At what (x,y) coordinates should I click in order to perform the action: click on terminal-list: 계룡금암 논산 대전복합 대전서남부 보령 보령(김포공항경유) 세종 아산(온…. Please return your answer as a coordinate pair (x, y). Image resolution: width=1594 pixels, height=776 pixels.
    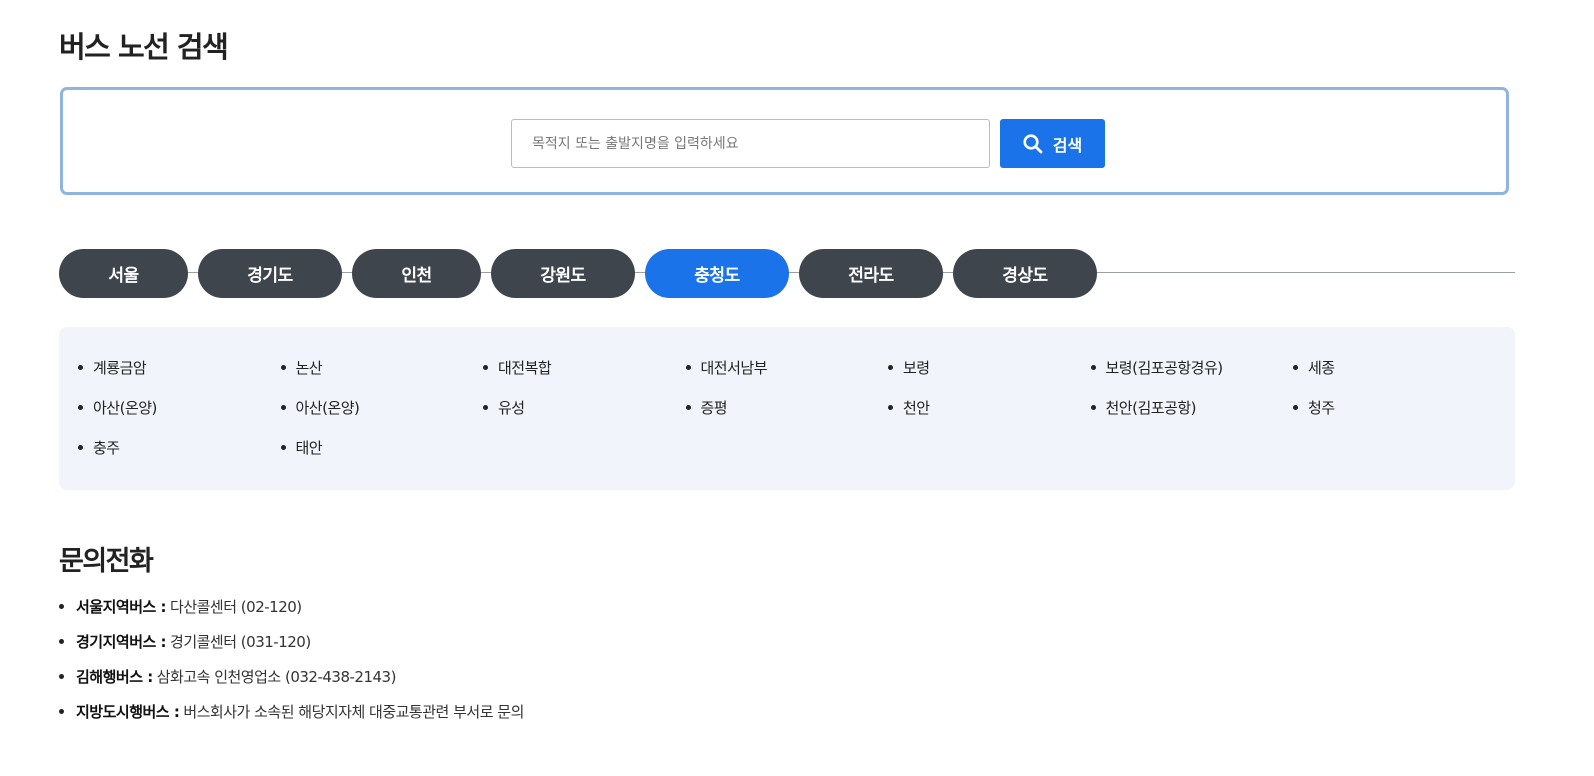
    Looking at the image, I should click on (793, 407).